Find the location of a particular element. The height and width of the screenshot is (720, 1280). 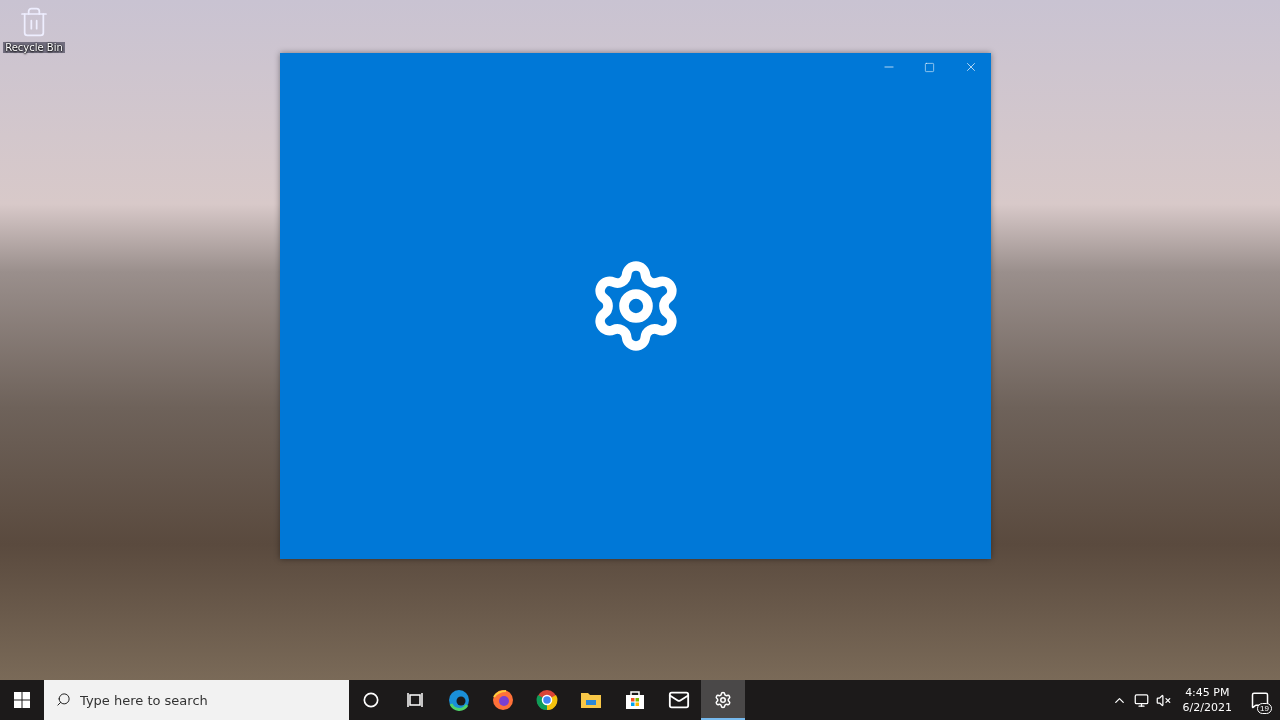

monitor-icon is located at coordinates (1142, 700).